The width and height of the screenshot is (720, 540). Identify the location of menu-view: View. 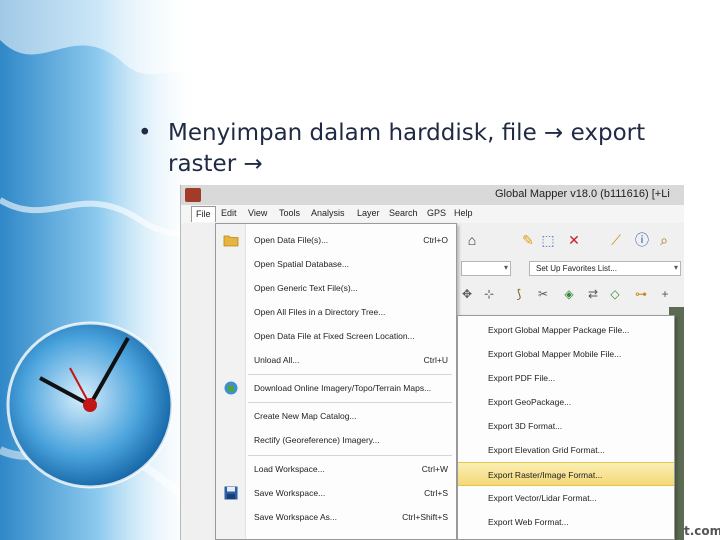
(257, 213).